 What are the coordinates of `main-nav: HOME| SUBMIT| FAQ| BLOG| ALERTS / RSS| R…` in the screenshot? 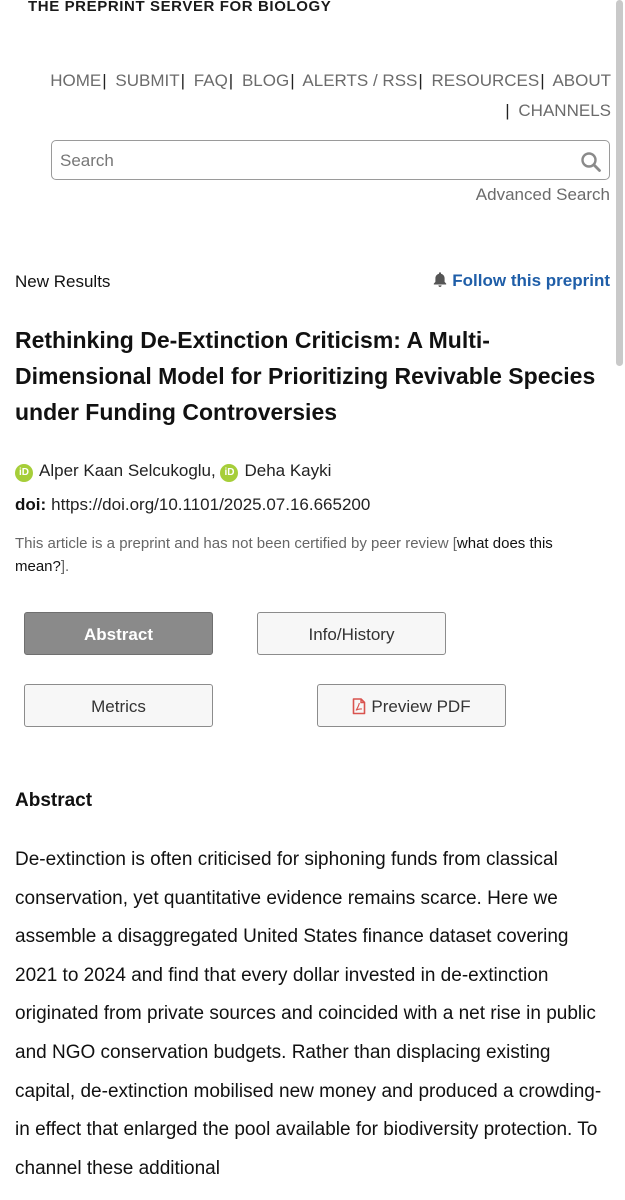 It's located at (323, 96).